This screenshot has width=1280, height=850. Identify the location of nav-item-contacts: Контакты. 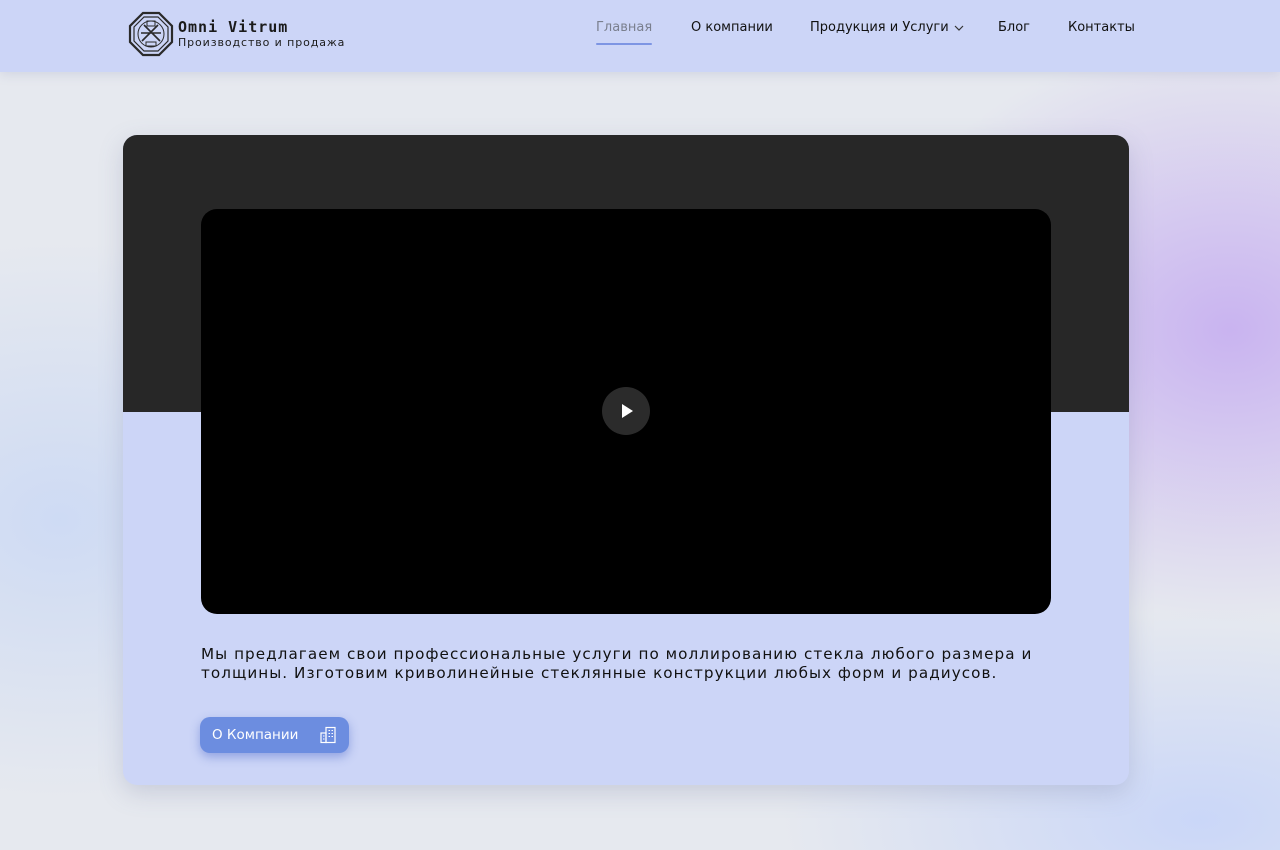
(1101, 27).